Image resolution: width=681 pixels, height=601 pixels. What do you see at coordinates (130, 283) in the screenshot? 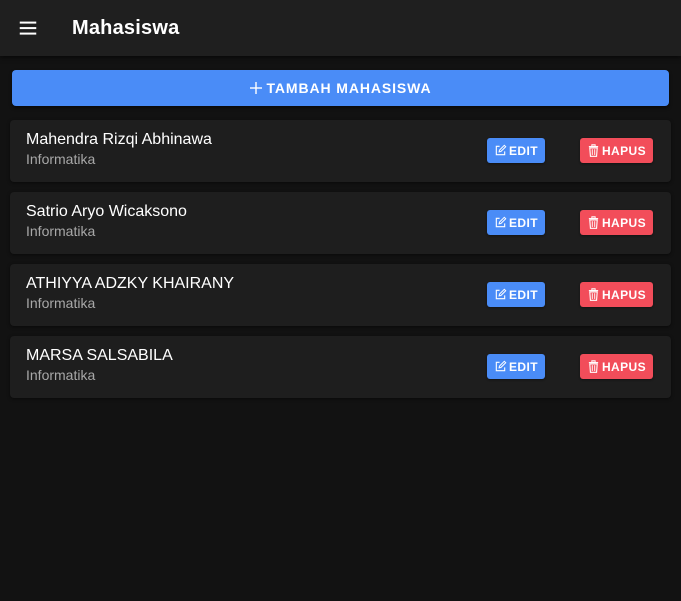
I see `student-name: ATHIYYA ADZKY KHAIRANY` at bounding box center [130, 283].